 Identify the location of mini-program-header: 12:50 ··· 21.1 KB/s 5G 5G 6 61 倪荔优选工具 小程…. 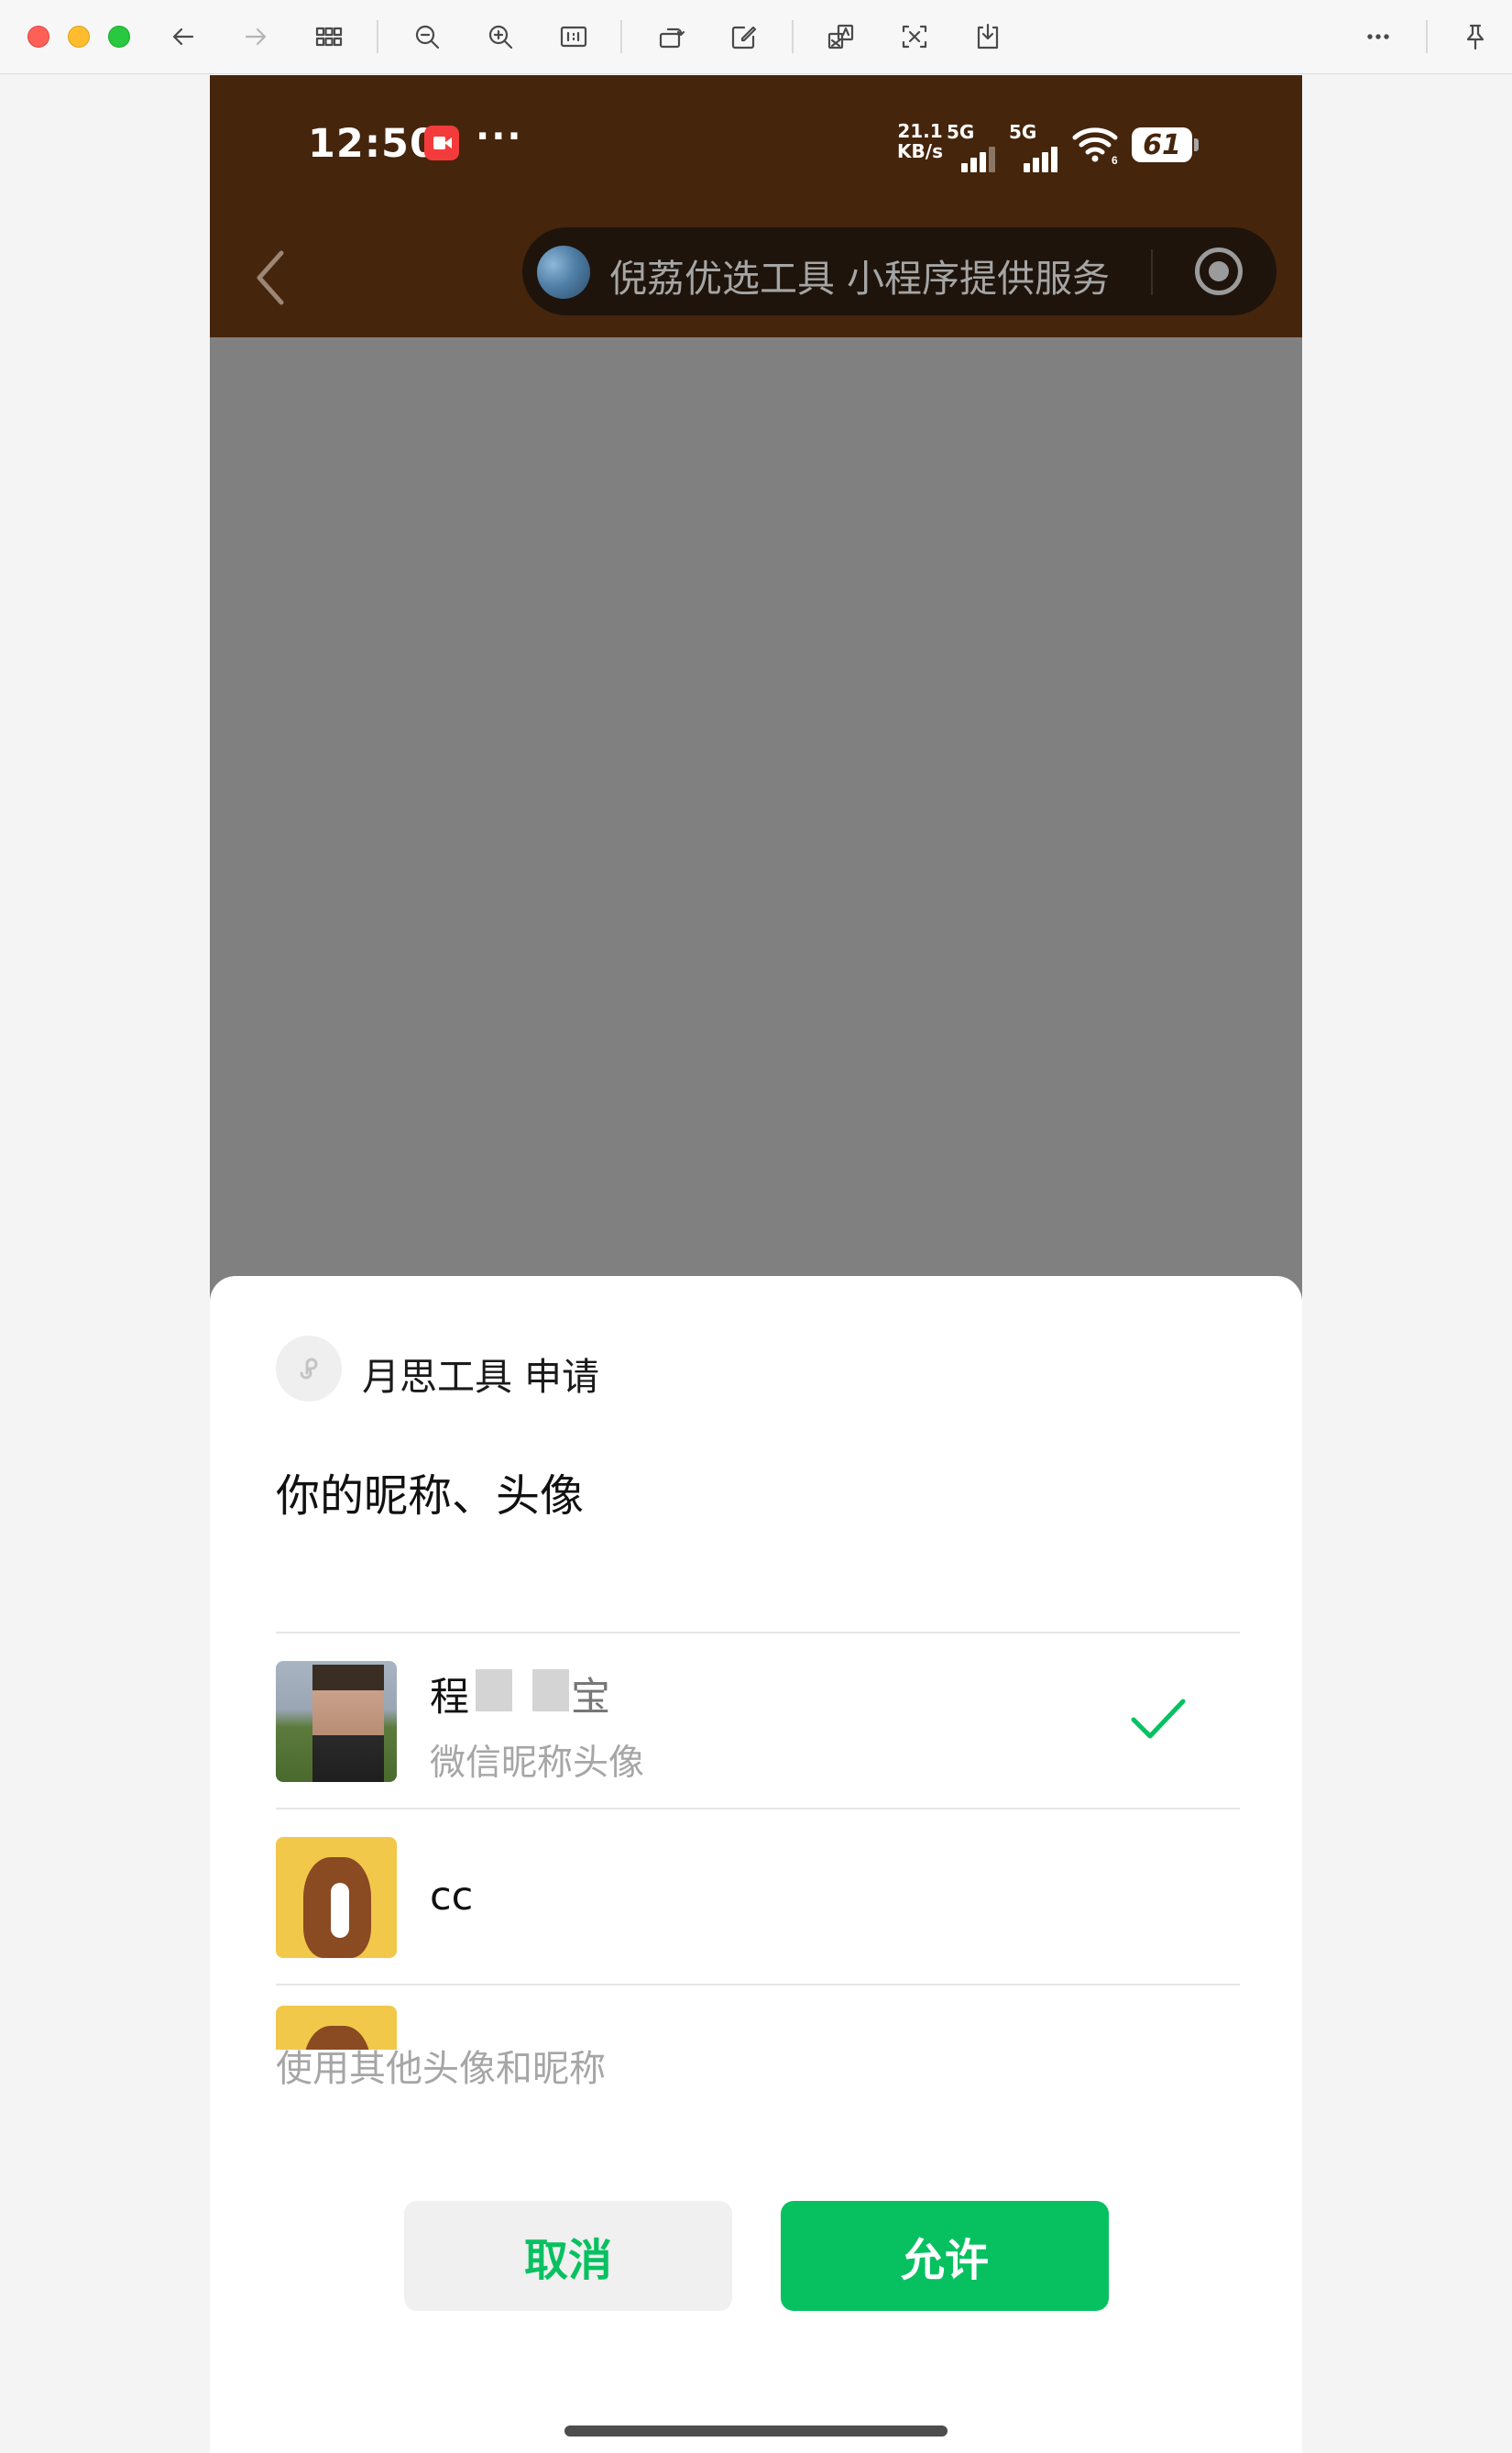
(756, 206).